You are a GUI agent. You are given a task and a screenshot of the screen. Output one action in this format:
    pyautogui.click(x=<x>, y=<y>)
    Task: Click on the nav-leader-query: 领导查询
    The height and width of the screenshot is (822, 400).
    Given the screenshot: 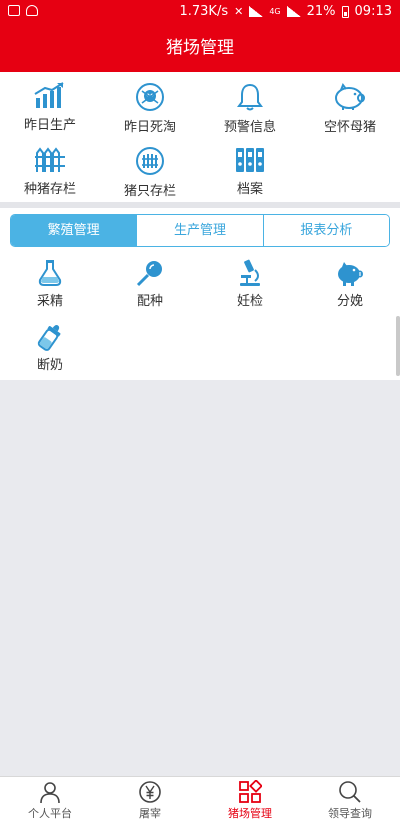 What is the action you would take?
    pyautogui.click(x=350, y=799)
    